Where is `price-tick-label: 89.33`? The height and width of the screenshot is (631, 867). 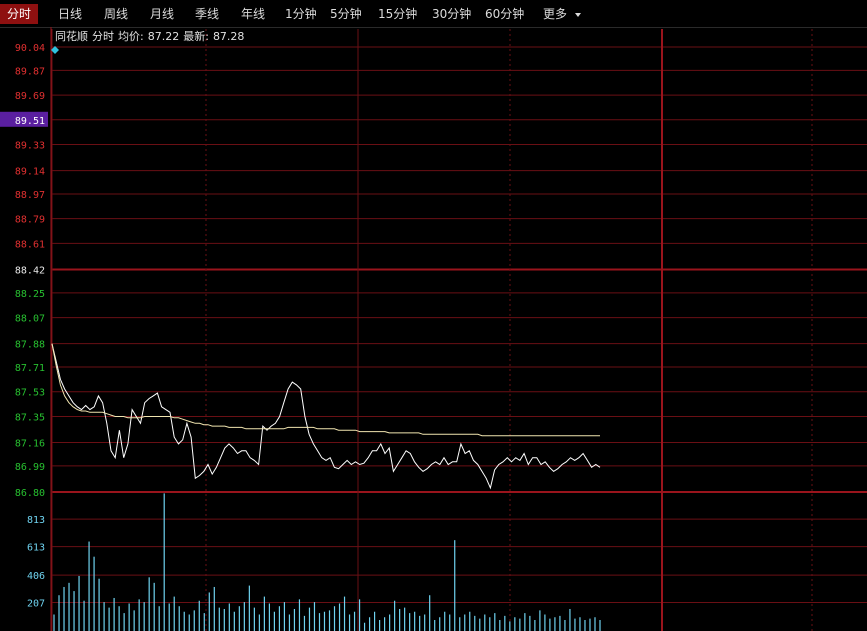 price-tick-label: 89.33 is located at coordinates (30, 146).